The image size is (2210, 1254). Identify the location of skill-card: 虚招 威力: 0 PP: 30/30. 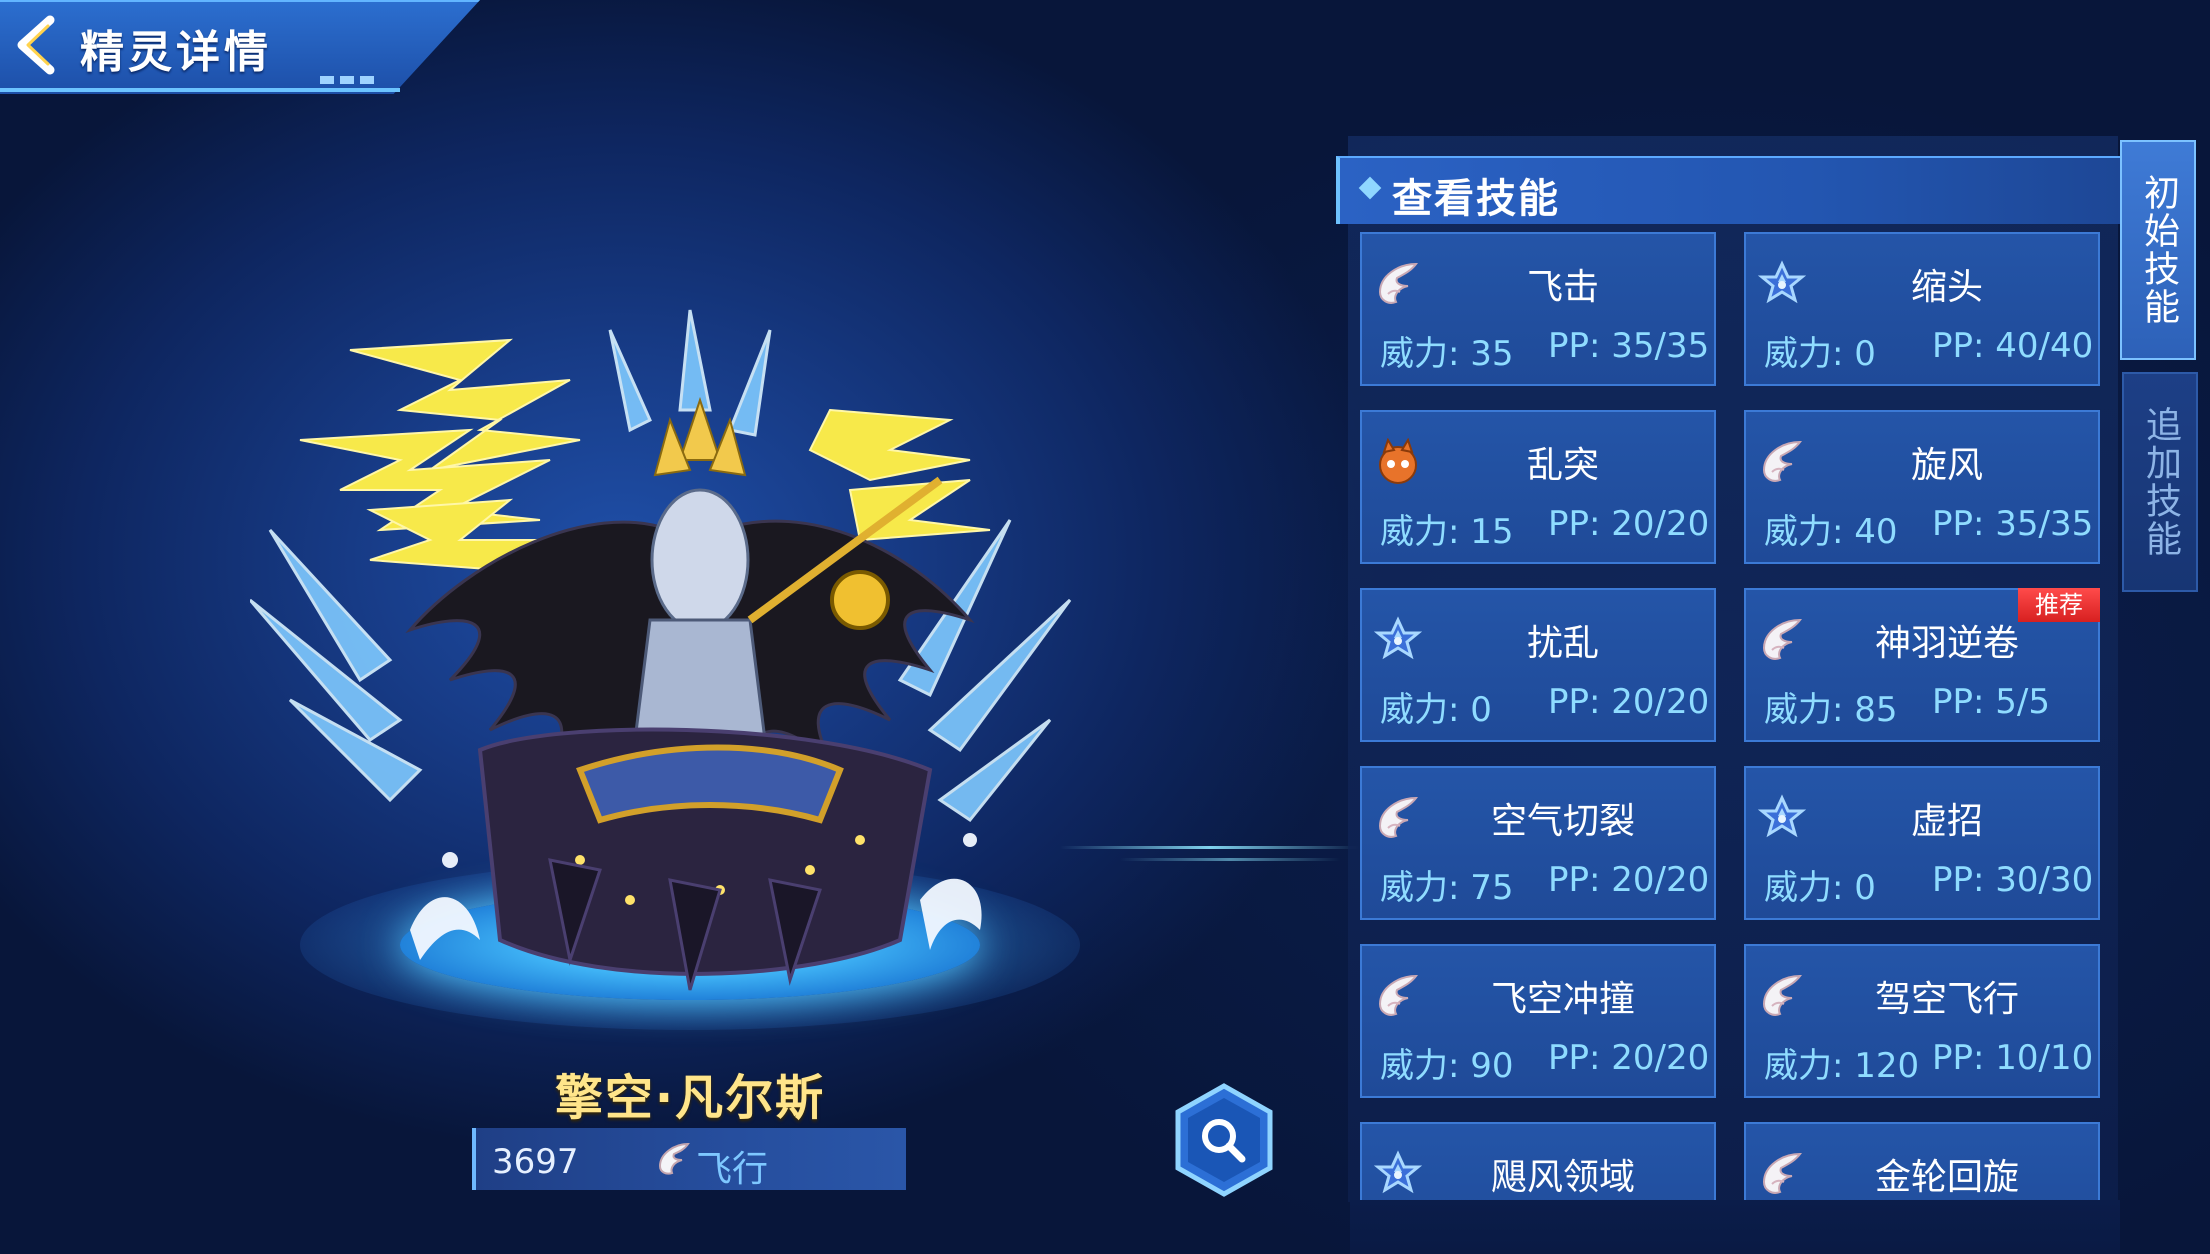
(1922, 843).